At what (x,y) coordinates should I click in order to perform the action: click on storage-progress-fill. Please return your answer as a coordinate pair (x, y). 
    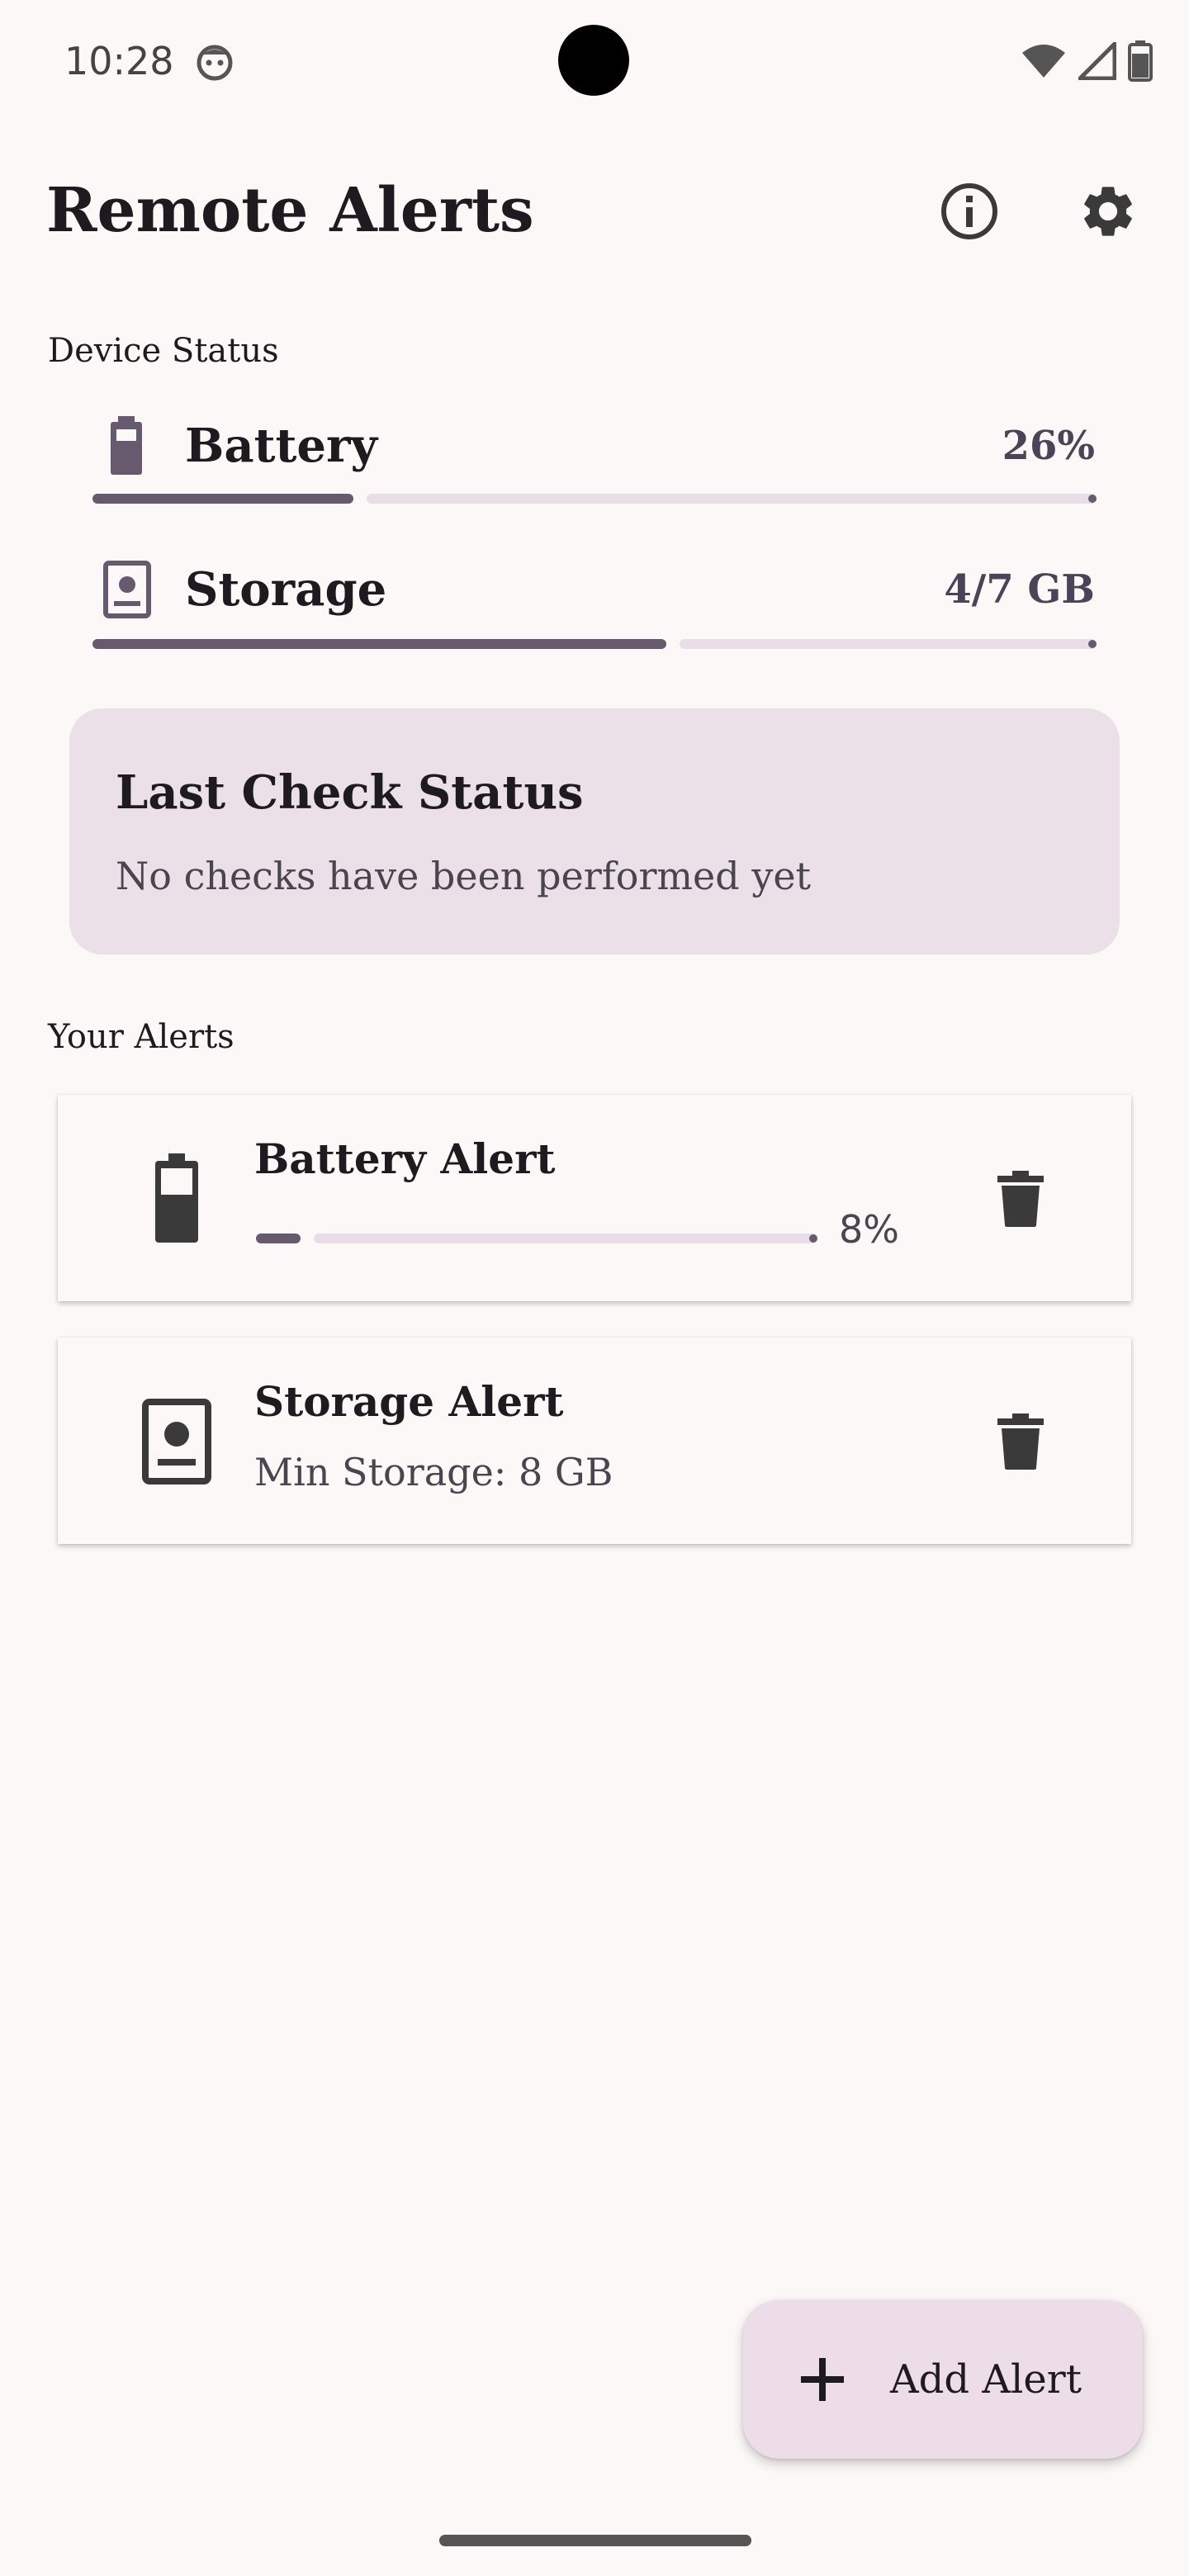
    Looking at the image, I should click on (379, 644).